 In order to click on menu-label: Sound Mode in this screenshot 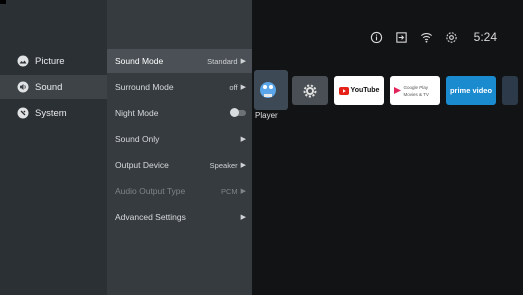, I will do `click(139, 61)`.